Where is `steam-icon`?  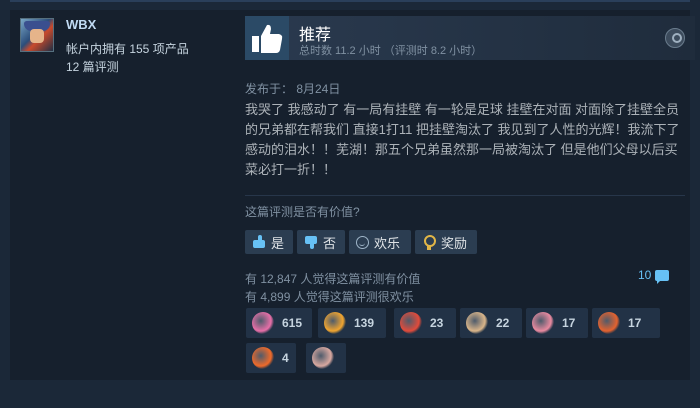
steam-icon is located at coordinates (675, 38).